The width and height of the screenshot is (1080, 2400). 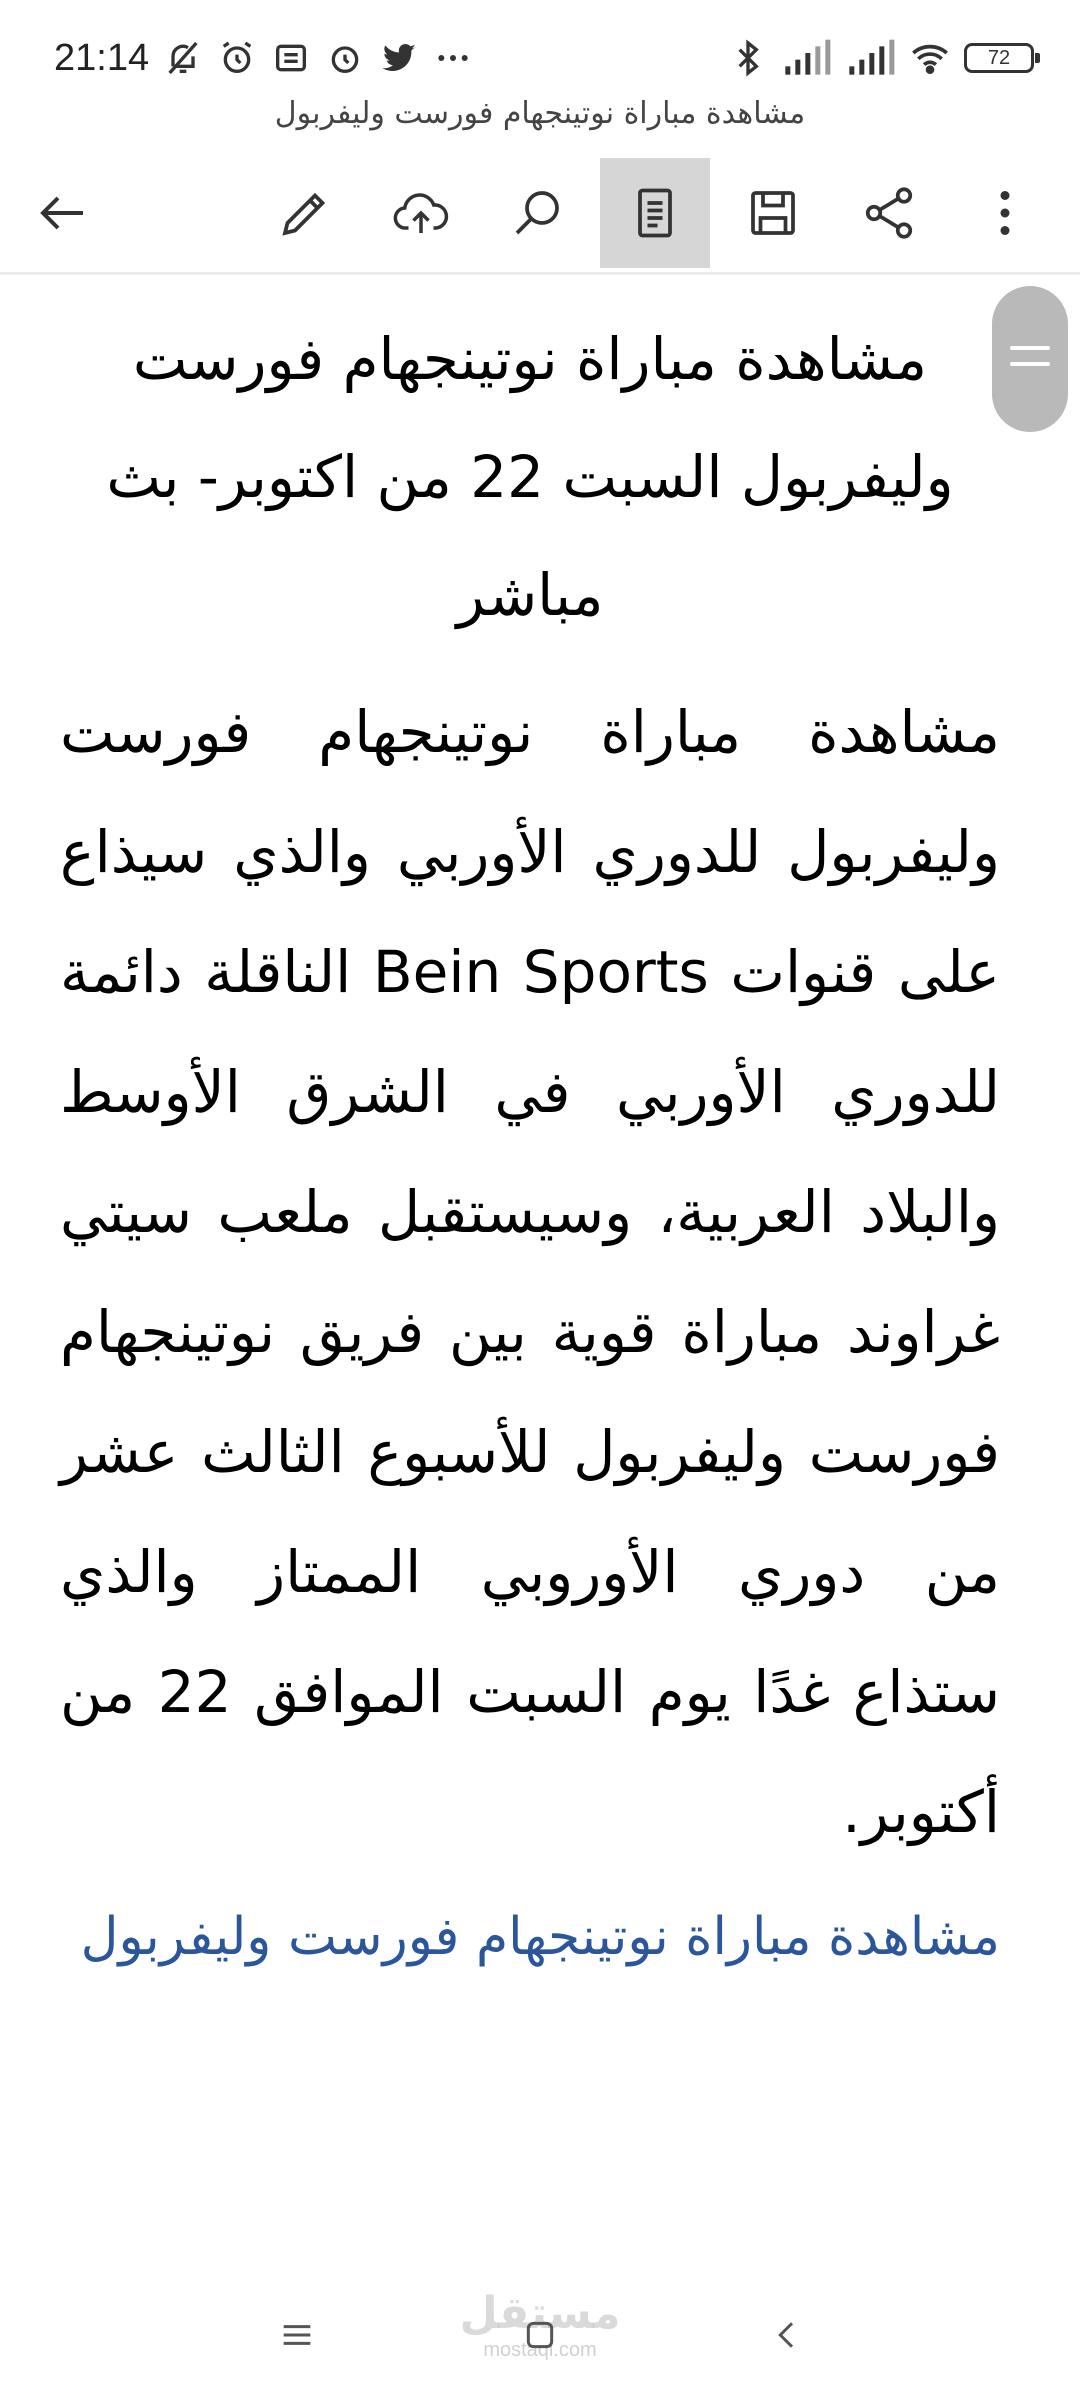 I want to click on save-button, so click(x=773, y=213).